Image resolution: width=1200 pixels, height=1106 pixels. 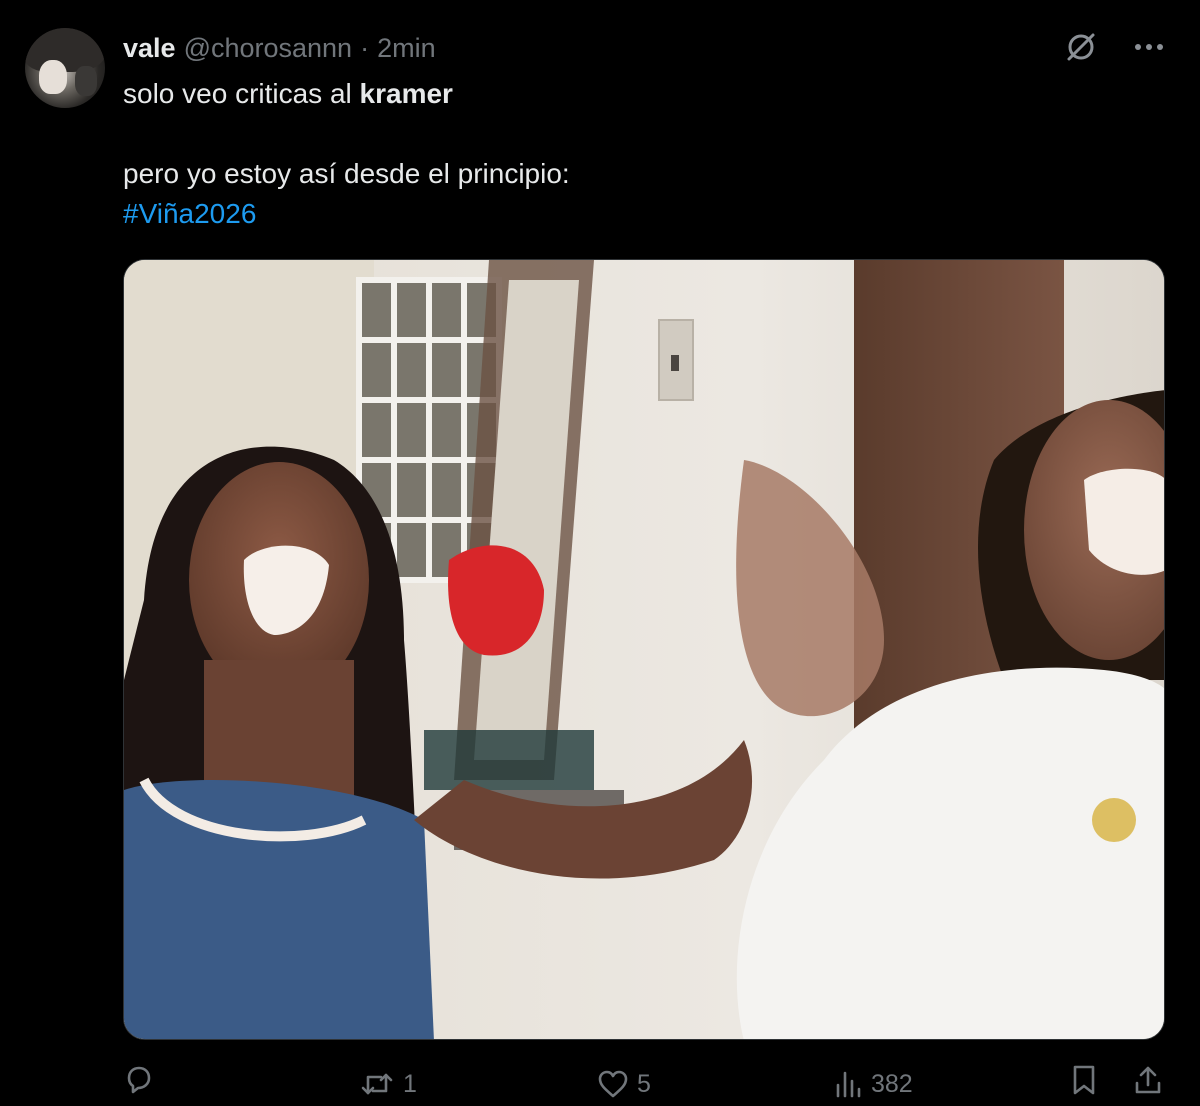 What do you see at coordinates (189, 213) in the screenshot?
I see `hashtag-link: #Viña2026` at bounding box center [189, 213].